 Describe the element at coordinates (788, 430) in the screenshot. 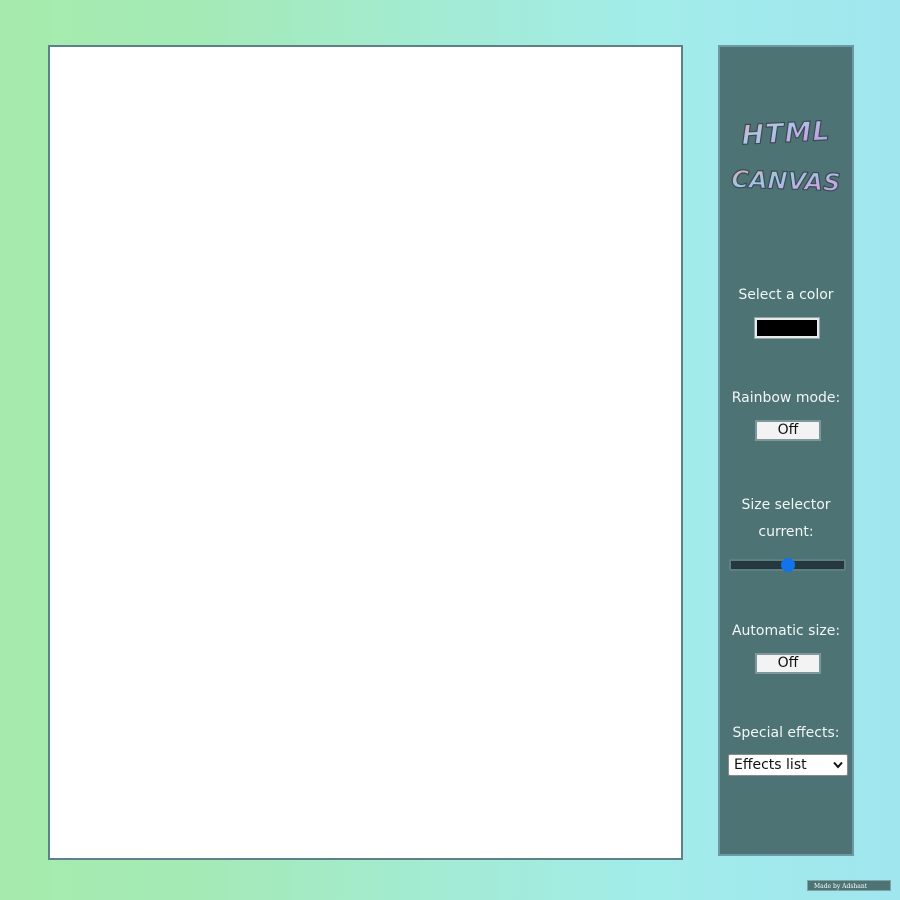

I see `rainbow-mode-toggle: Off` at that location.